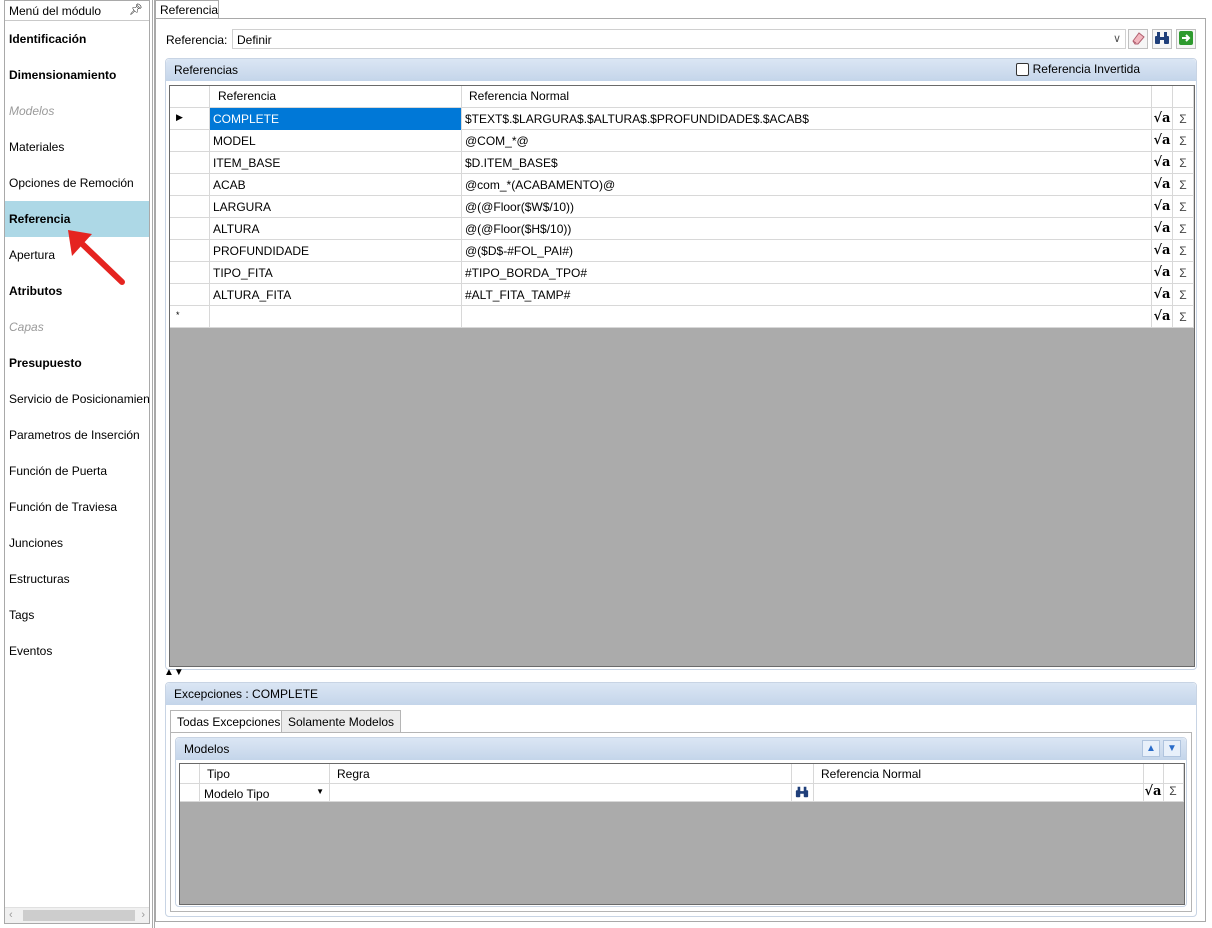 The image size is (1212, 928). I want to click on panel-resize-handle-icon: ▲▼, so click(174, 672).